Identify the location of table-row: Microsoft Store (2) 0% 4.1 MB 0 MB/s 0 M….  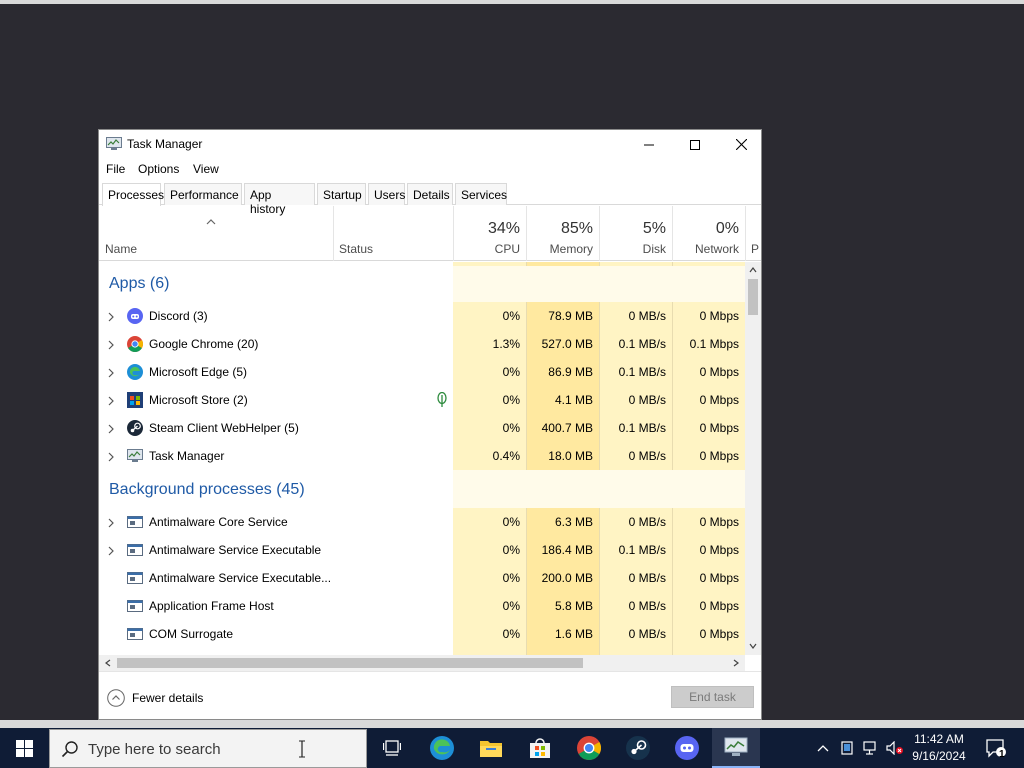
(422, 400).